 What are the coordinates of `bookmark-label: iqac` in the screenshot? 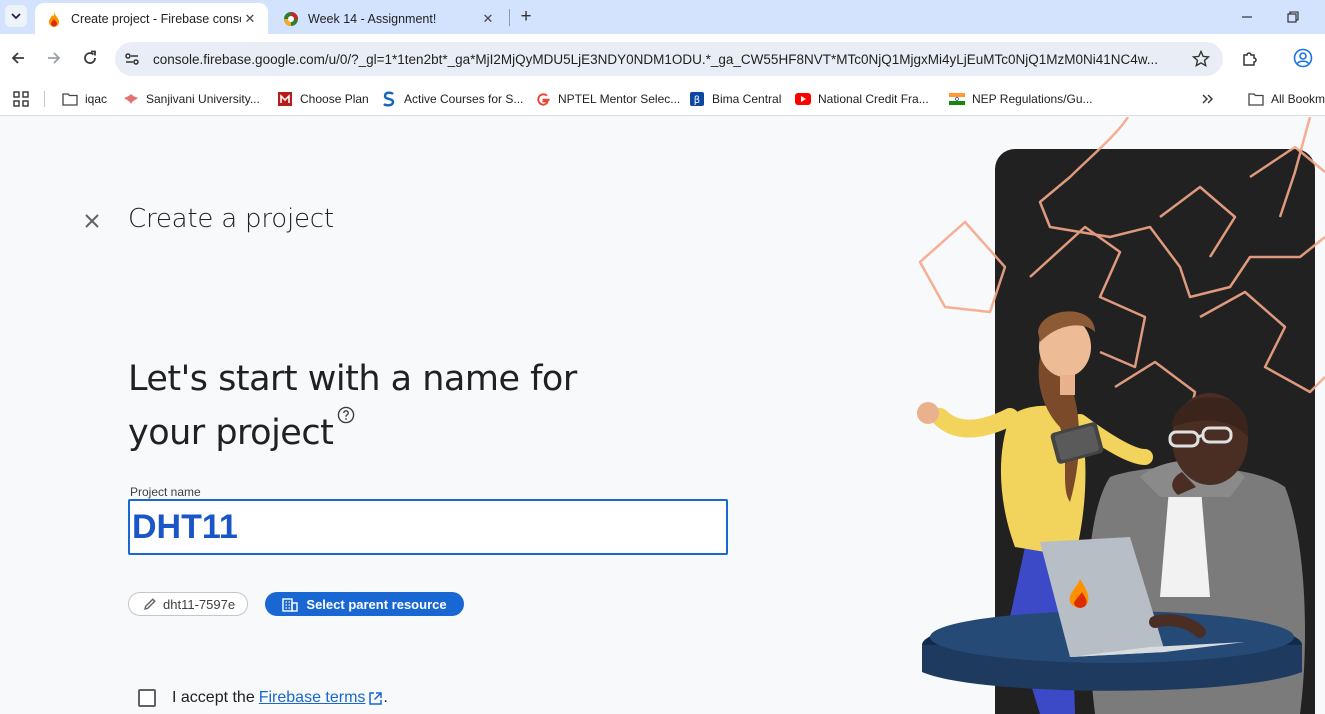 It's located at (96, 99).